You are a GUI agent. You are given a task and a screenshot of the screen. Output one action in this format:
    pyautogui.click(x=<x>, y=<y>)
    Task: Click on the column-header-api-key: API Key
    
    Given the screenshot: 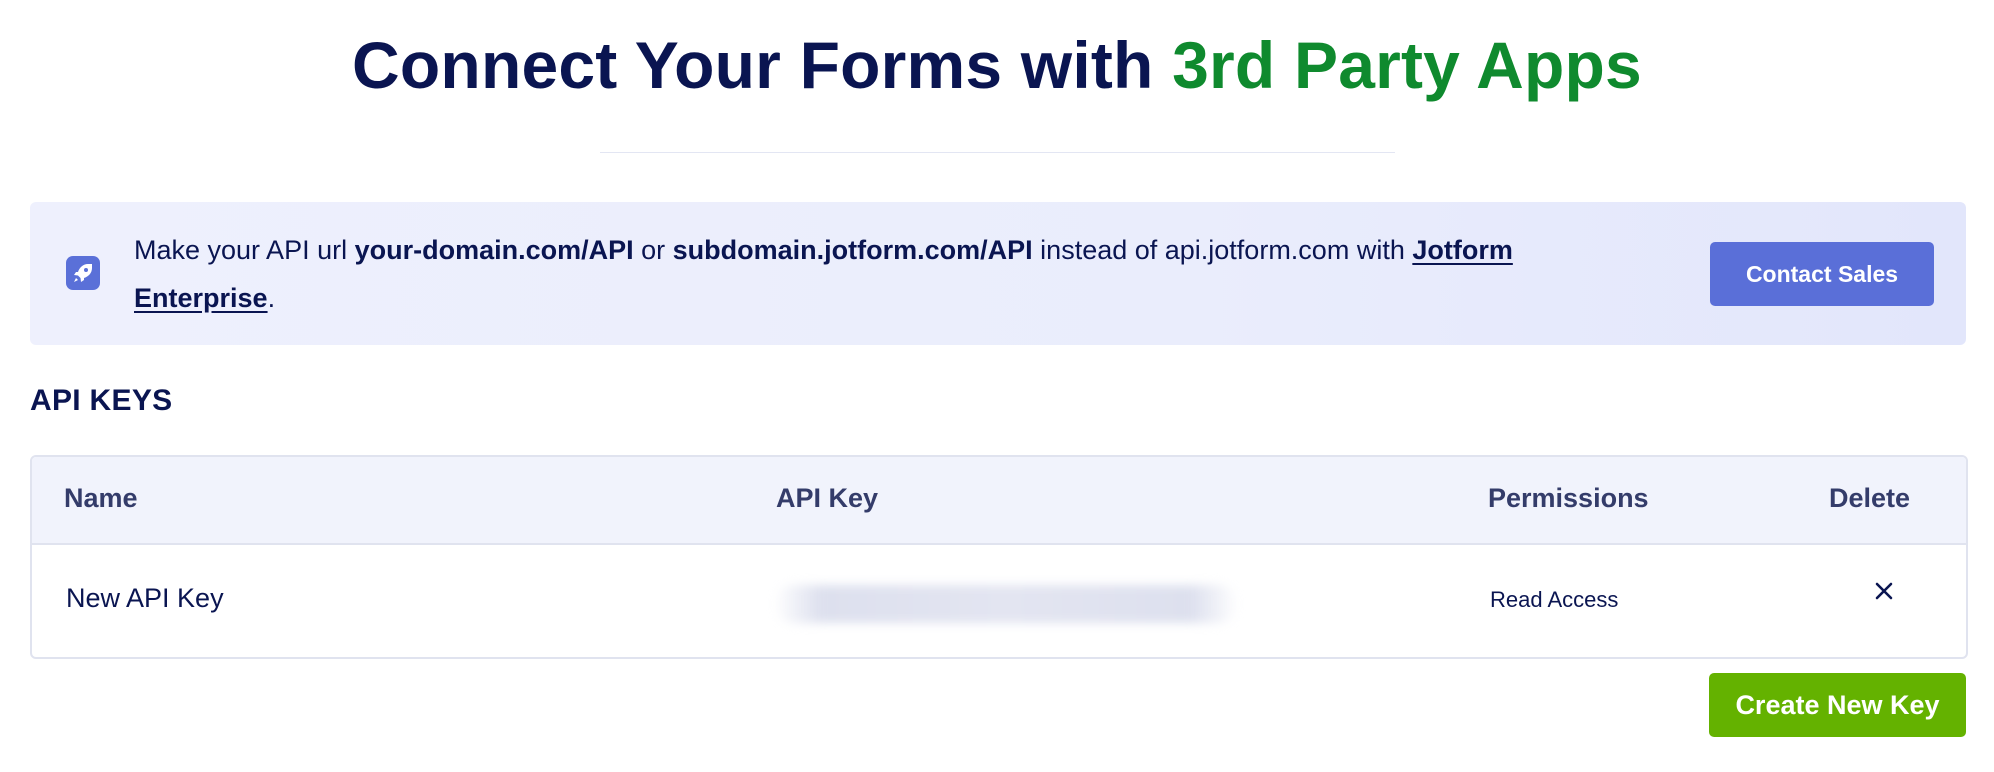 What is the action you would take?
    pyautogui.click(x=827, y=498)
    